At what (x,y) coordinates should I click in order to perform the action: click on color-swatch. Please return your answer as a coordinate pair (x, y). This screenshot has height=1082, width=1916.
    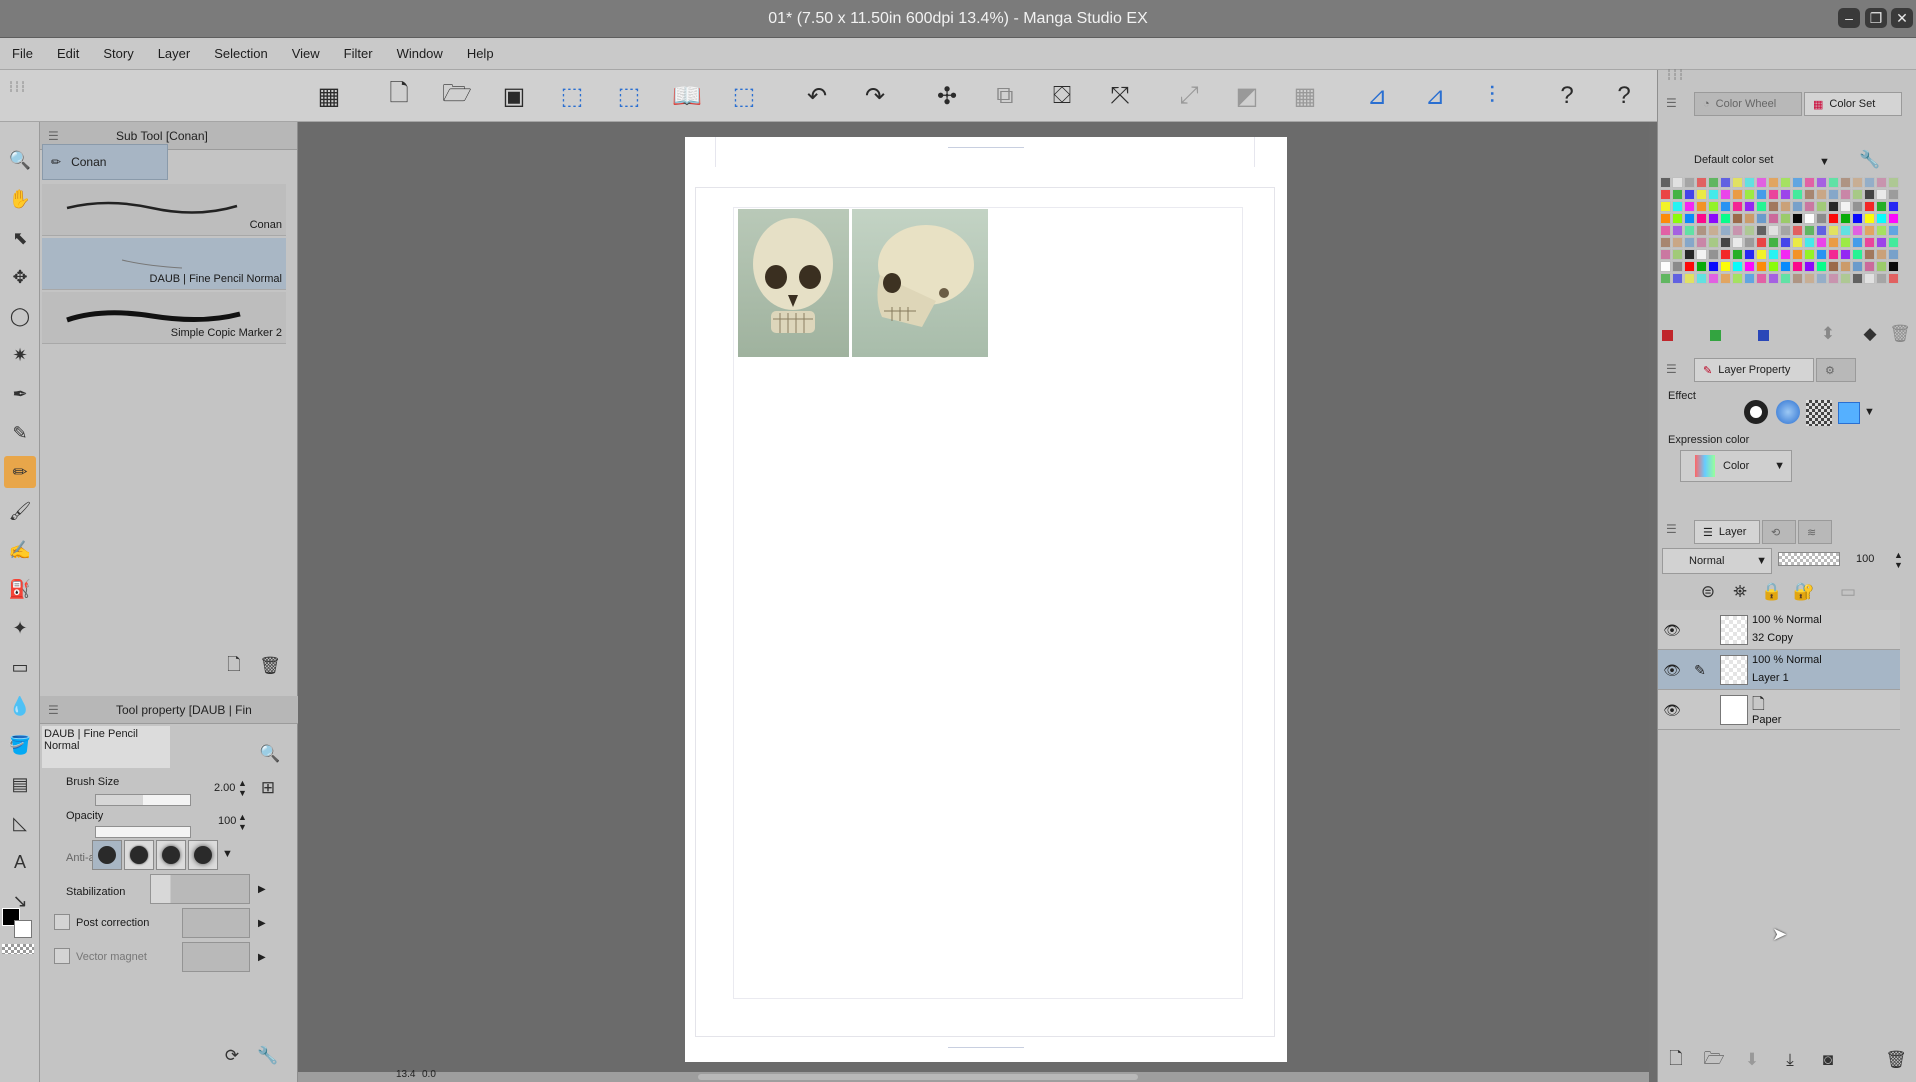
    Looking at the image, I should click on (1763, 335).